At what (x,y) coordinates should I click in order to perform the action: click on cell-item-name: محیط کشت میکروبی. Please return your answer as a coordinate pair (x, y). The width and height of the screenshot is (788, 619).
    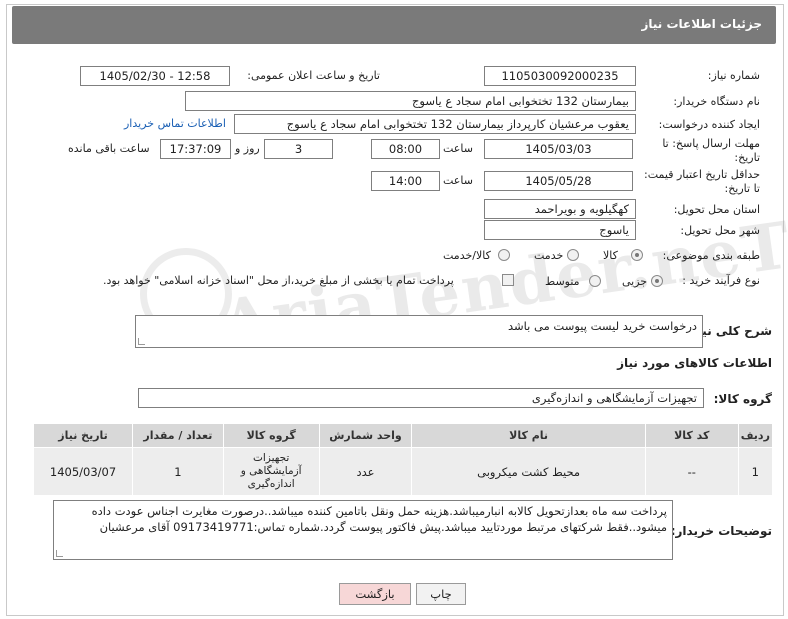
    Looking at the image, I should click on (528, 471).